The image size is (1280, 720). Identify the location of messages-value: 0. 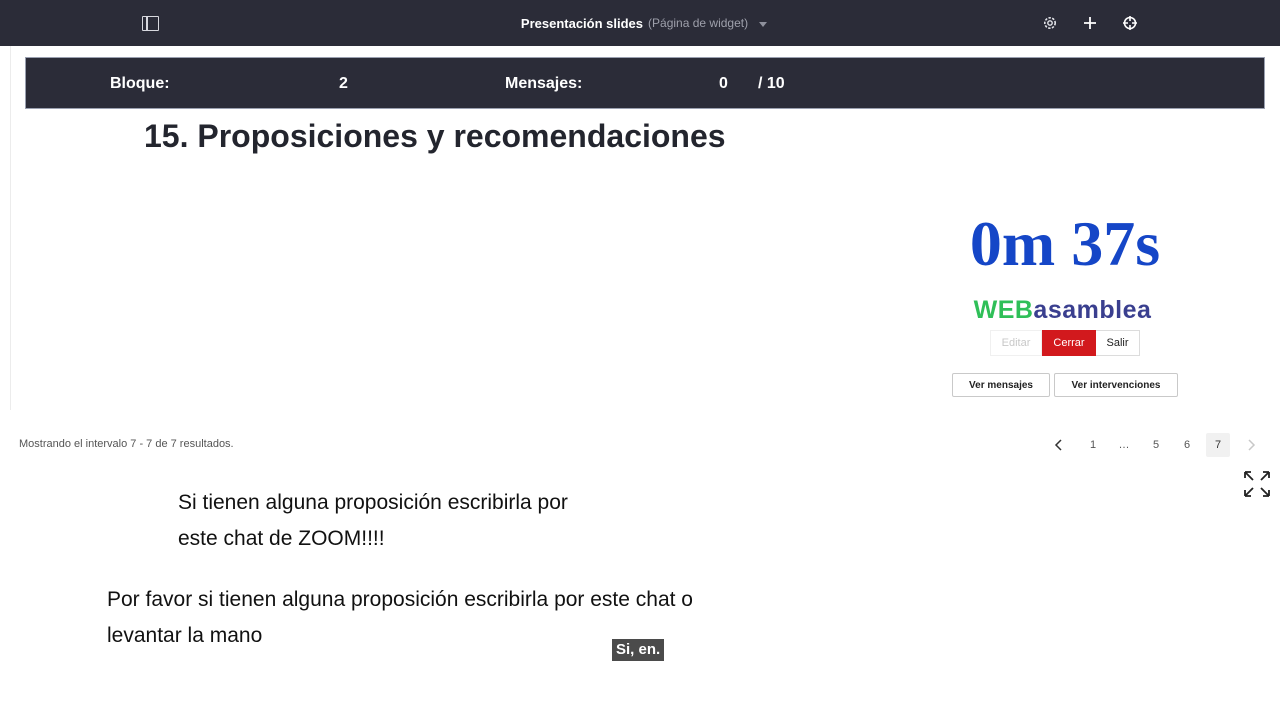
(723, 83).